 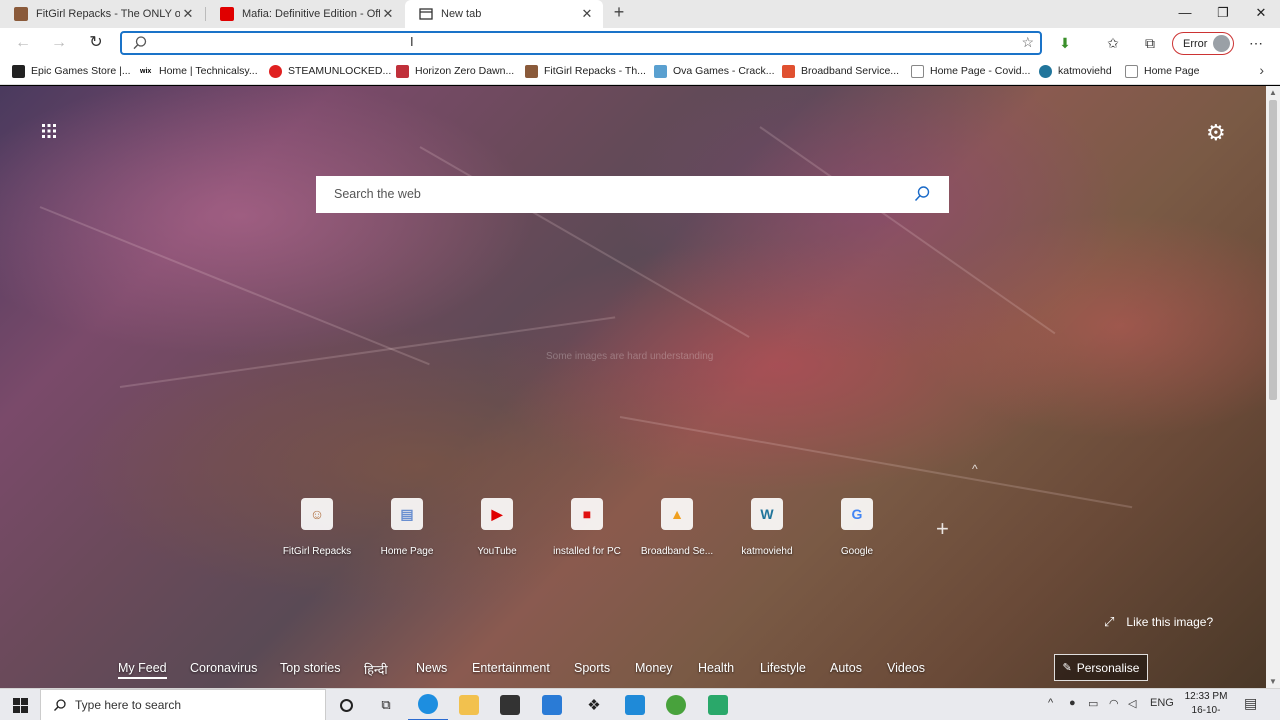 I want to click on tab-mafia: Mafia: Definitive Edition - Officia ✕, so click(x=305, y=14).